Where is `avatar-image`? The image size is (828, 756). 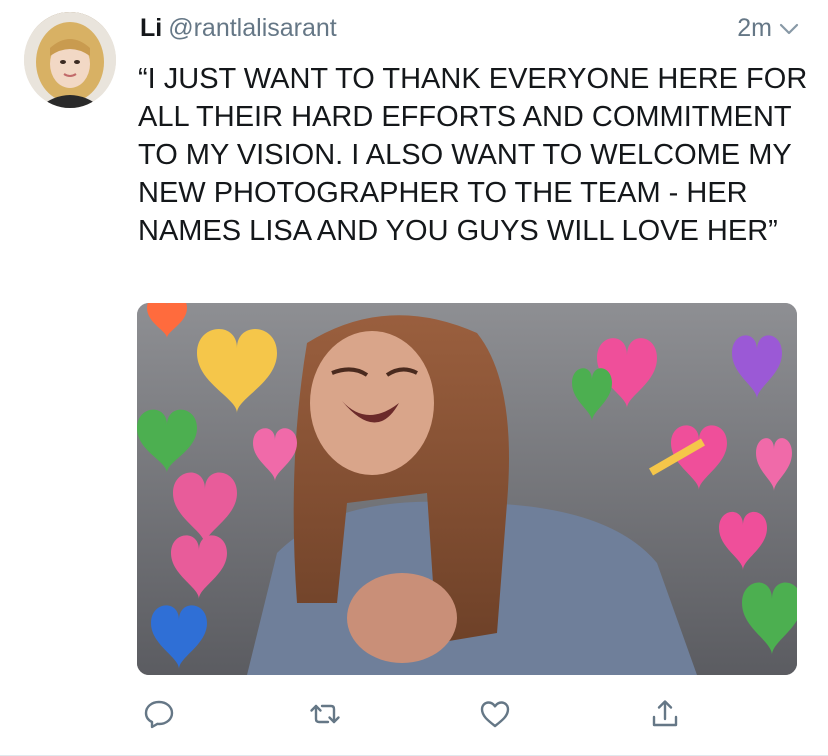
avatar-image is located at coordinates (70, 60).